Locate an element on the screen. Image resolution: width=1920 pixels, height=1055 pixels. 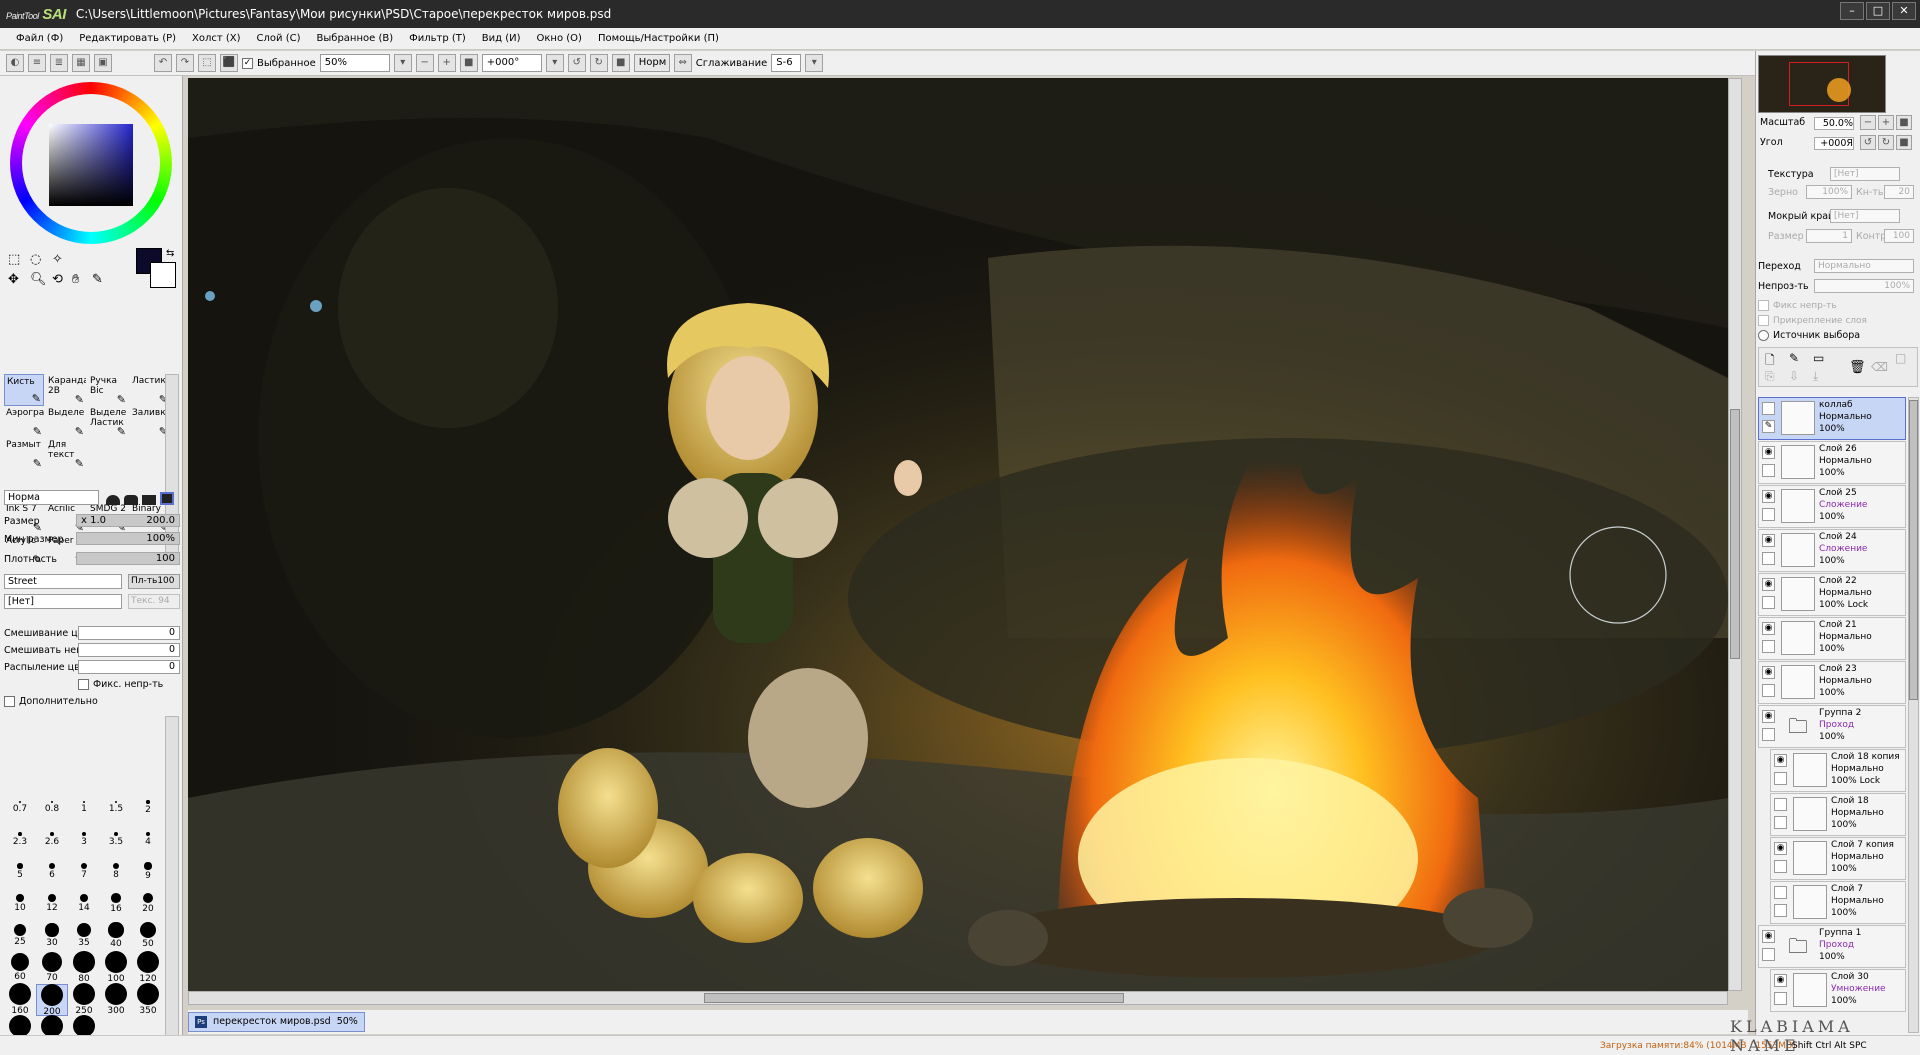
brush-size-cell: 14 is located at coordinates (84, 904).